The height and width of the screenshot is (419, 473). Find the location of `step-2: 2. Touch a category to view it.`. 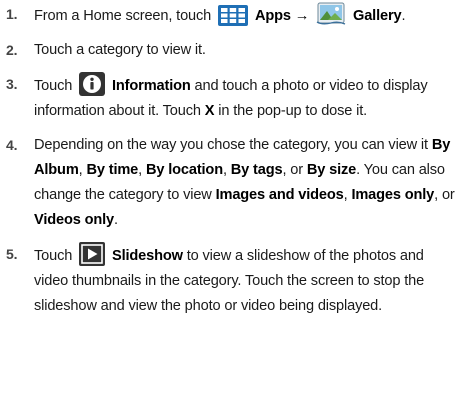

step-2: 2. Touch a category to view it. is located at coordinates (236, 50).